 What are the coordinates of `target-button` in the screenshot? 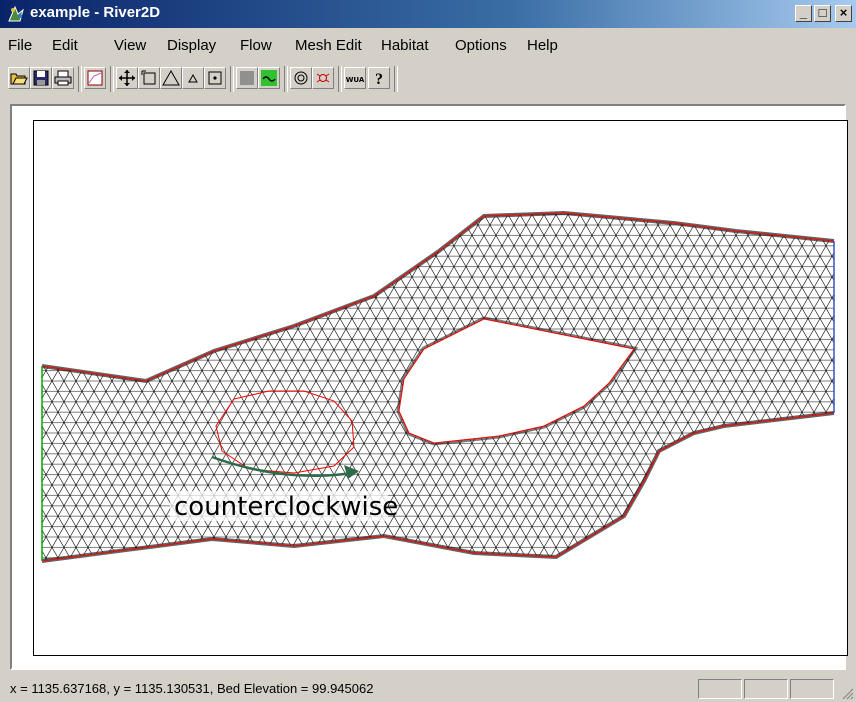 It's located at (301, 78).